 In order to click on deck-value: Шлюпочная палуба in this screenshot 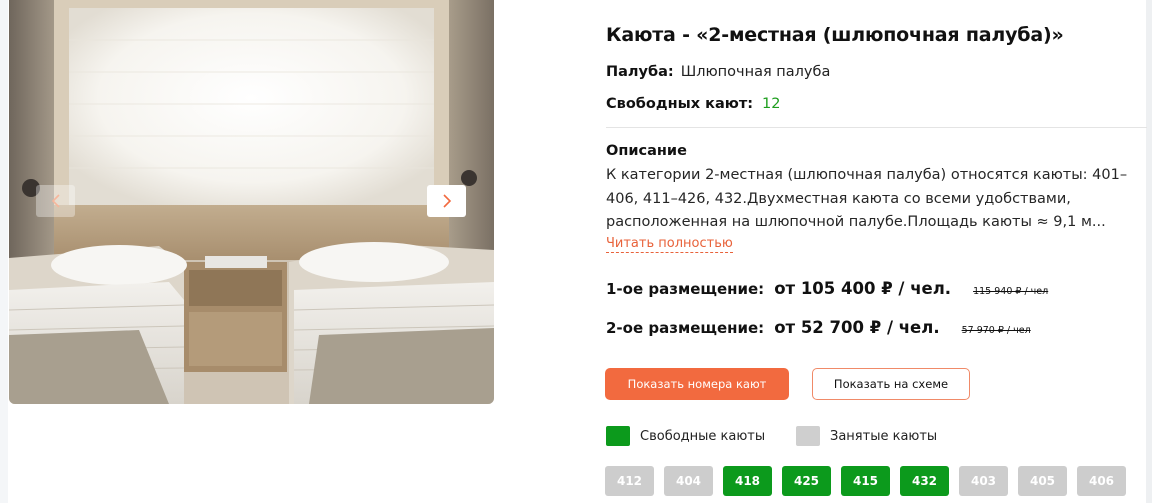, I will do `click(755, 72)`.